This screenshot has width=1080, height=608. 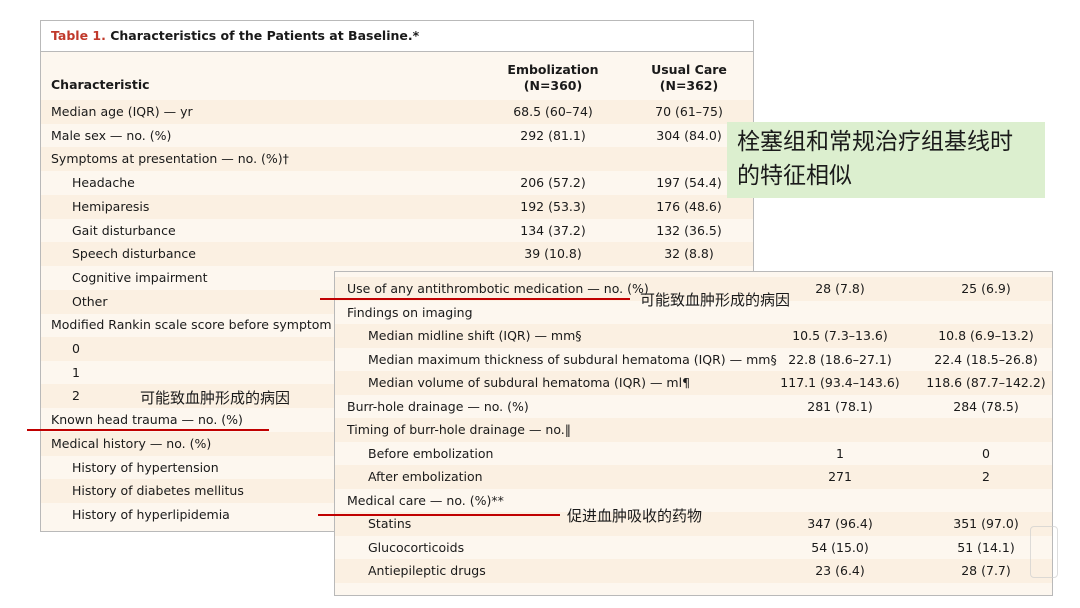 What do you see at coordinates (986, 335) in the screenshot?
I see `usual-care-value: 10.8 (6.9–13.2)` at bounding box center [986, 335].